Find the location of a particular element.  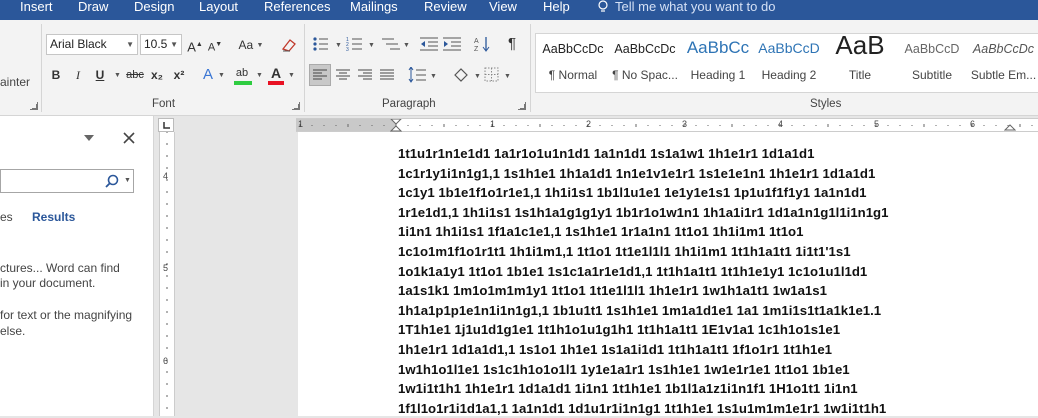

underline-button: U is located at coordinates (100, 75).